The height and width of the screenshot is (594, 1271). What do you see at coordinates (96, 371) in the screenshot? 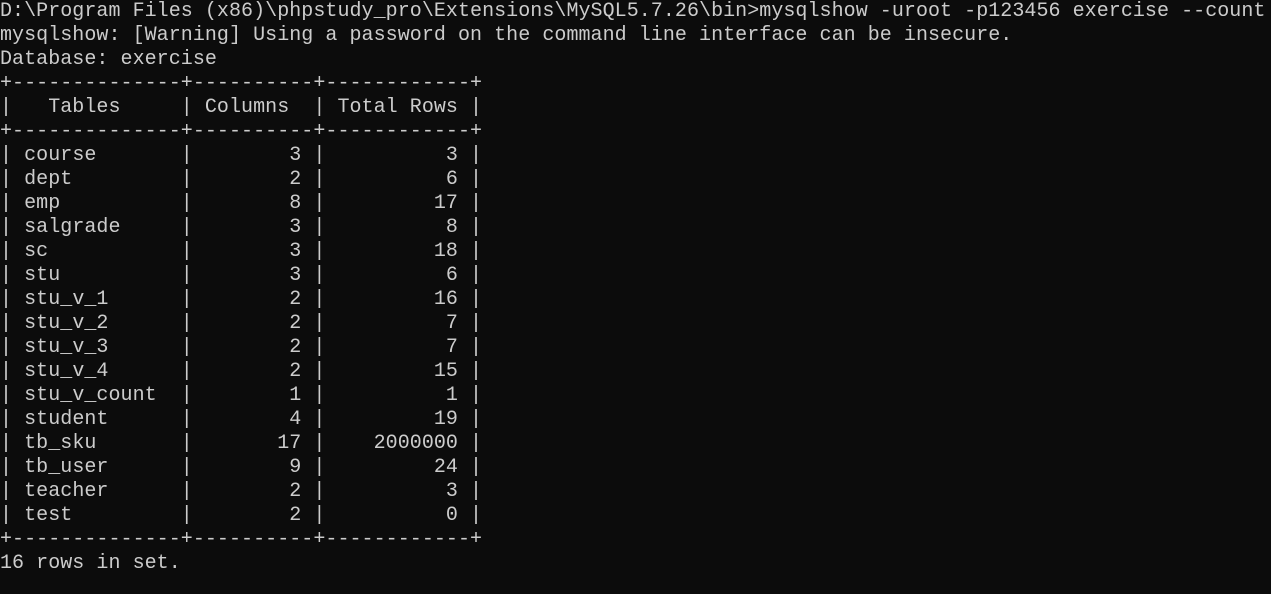
I see `table-cell-table: stu_v_4` at bounding box center [96, 371].